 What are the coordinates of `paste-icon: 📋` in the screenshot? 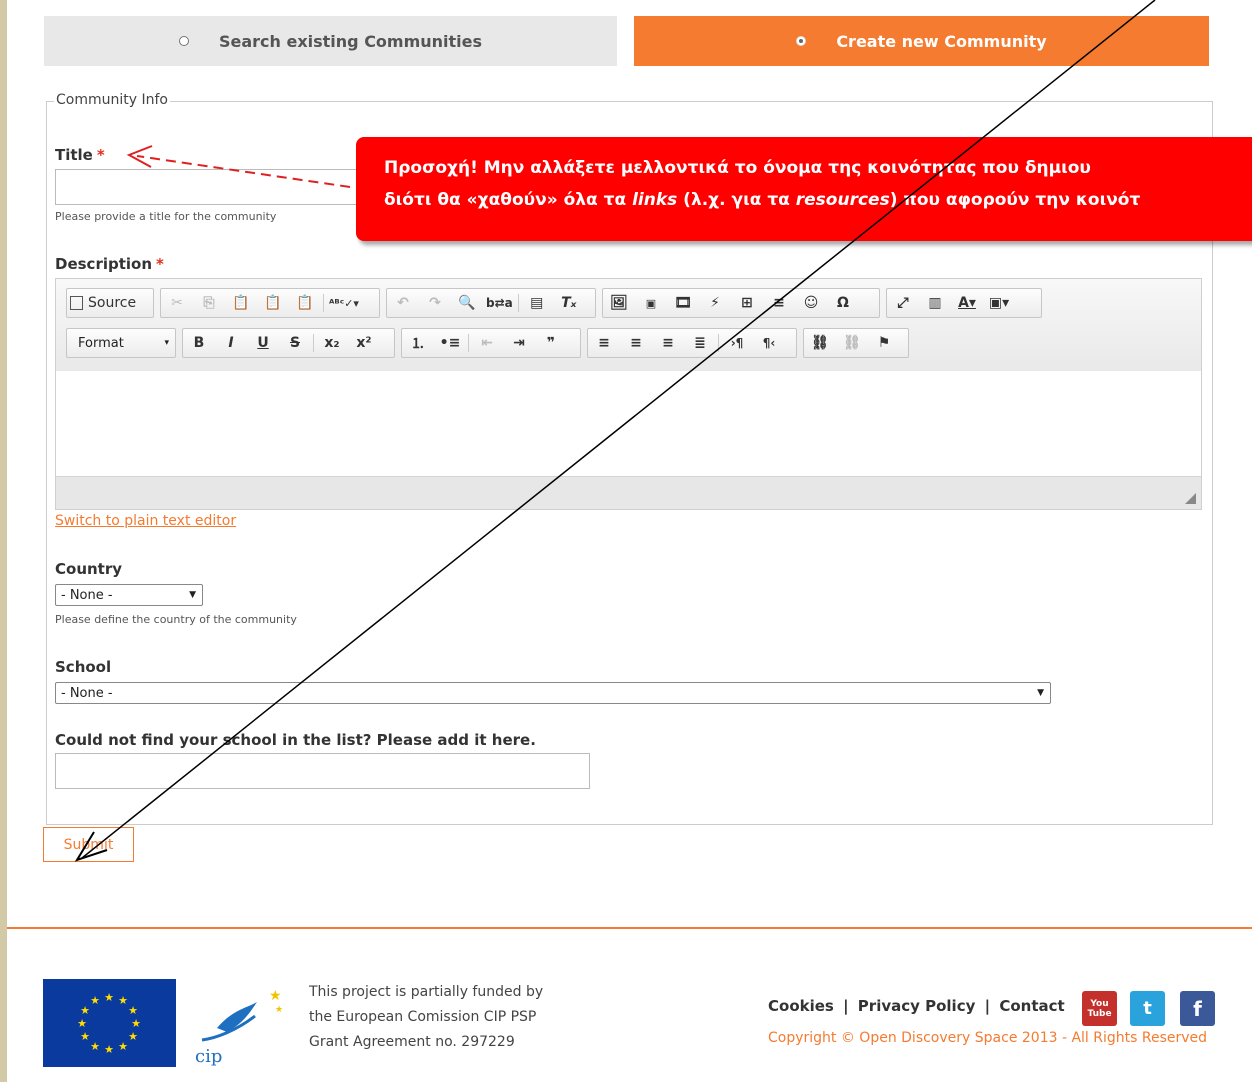 It's located at (241, 303).